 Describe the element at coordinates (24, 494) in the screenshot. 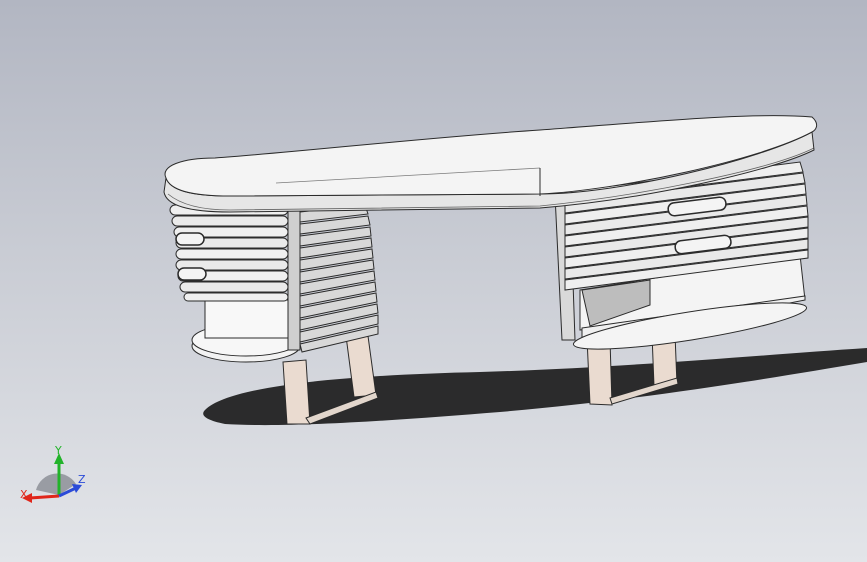

I see `x-axis-label: X` at that location.